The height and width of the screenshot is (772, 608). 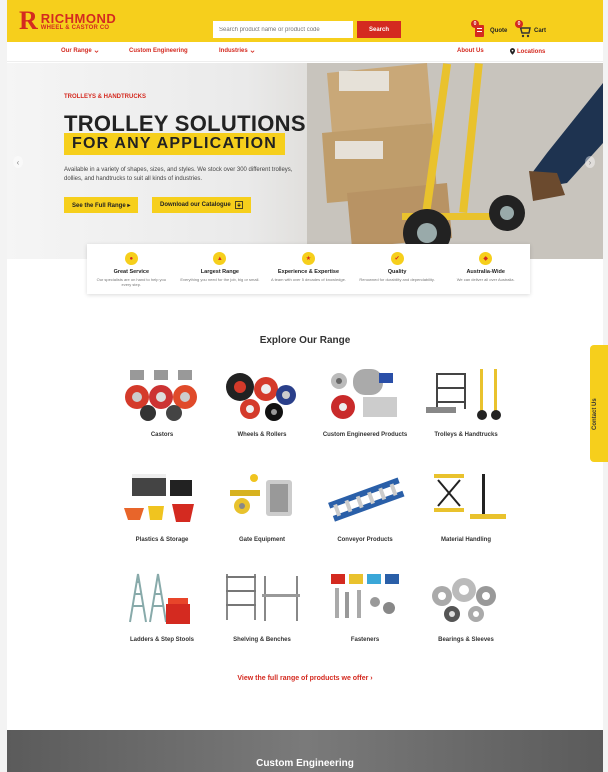 I want to click on range-tile-label: Gate Equipment, so click(x=261, y=540).